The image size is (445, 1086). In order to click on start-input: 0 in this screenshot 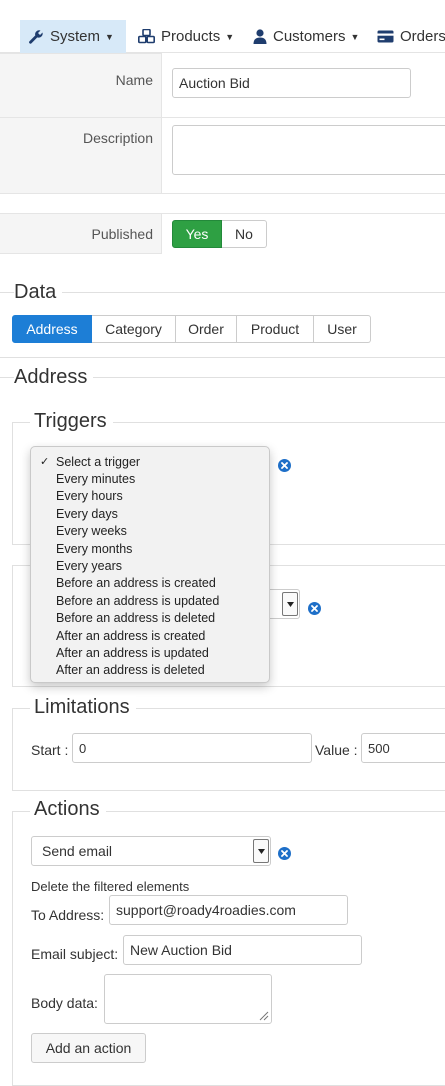, I will do `click(192, 748)`.